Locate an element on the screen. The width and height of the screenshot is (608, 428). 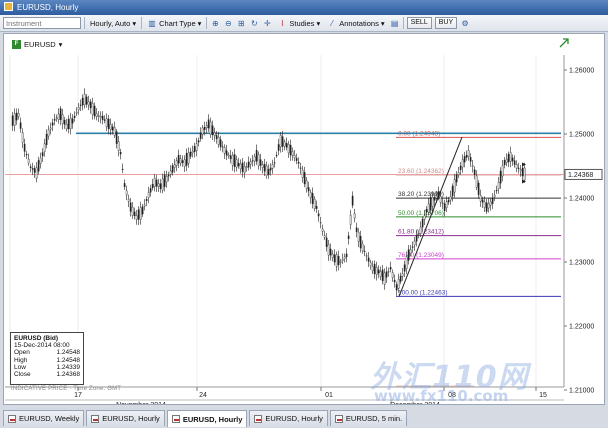
settings-icon: ⚙ is located at coordinates (465, 23).